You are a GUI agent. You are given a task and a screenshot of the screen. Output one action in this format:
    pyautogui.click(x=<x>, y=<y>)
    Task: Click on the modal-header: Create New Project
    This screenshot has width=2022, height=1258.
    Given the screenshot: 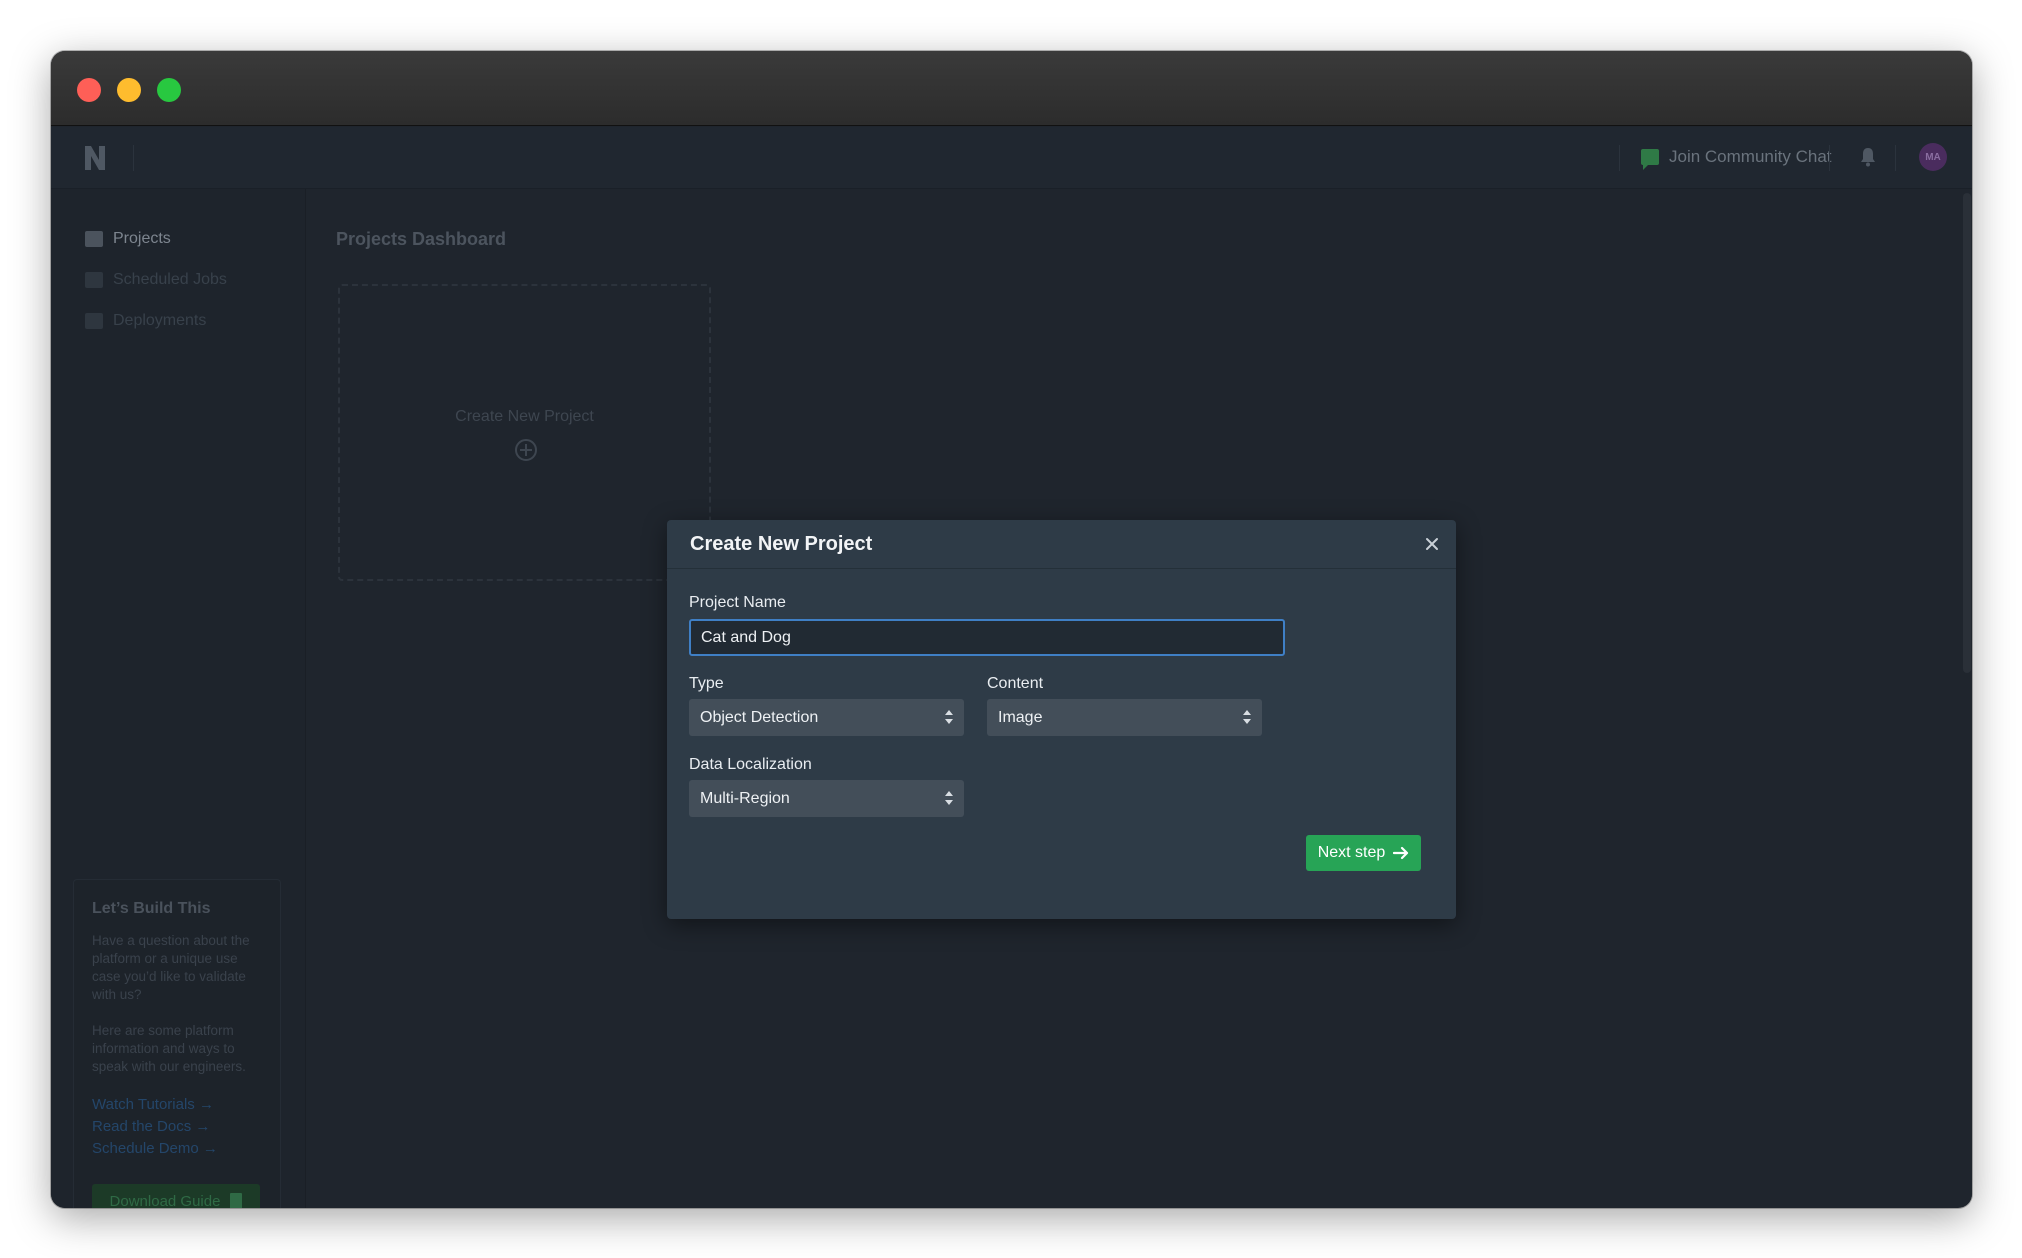 What is the action you would take?
    pyautogui.click(x=1061, y=544)
    